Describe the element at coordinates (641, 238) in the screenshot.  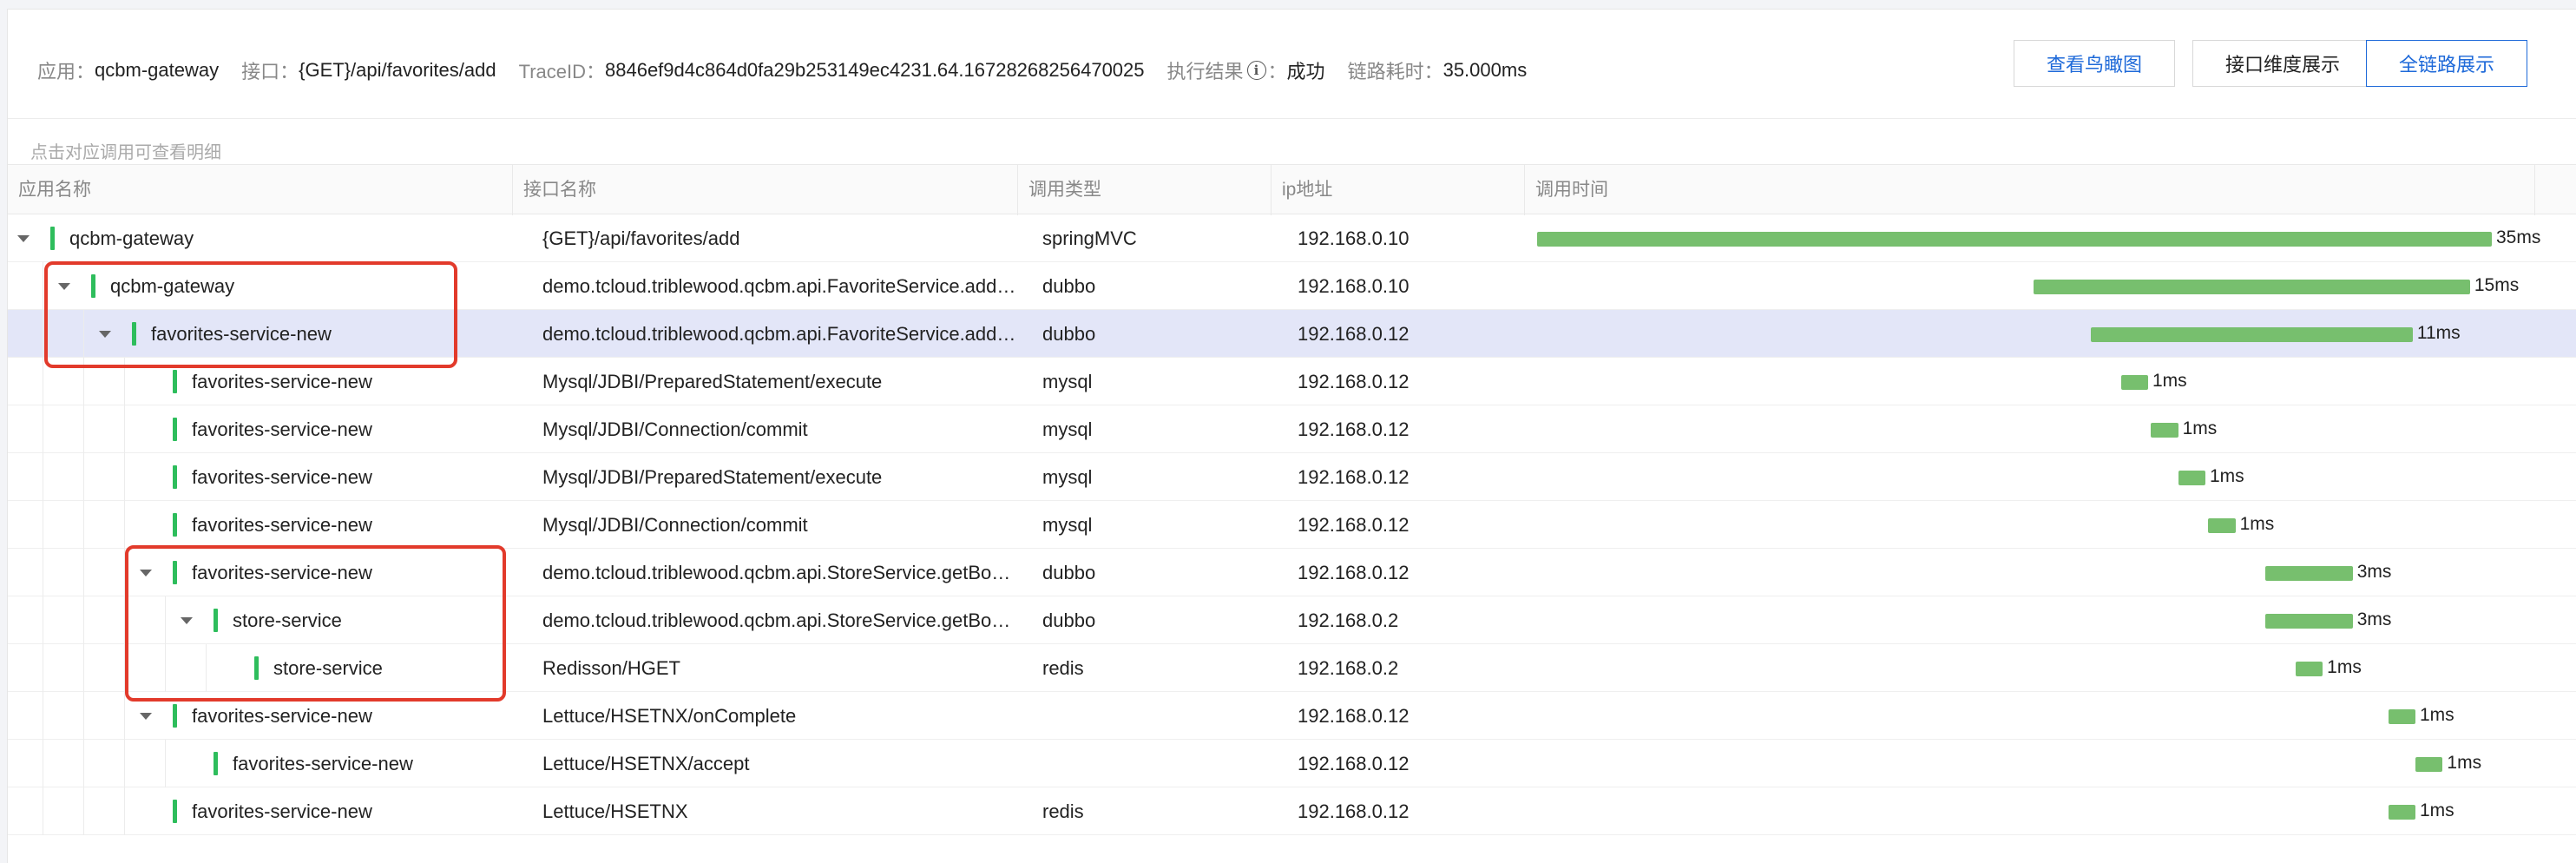
I see `row-api-name: {GET}/api/favorites/add` at that location.